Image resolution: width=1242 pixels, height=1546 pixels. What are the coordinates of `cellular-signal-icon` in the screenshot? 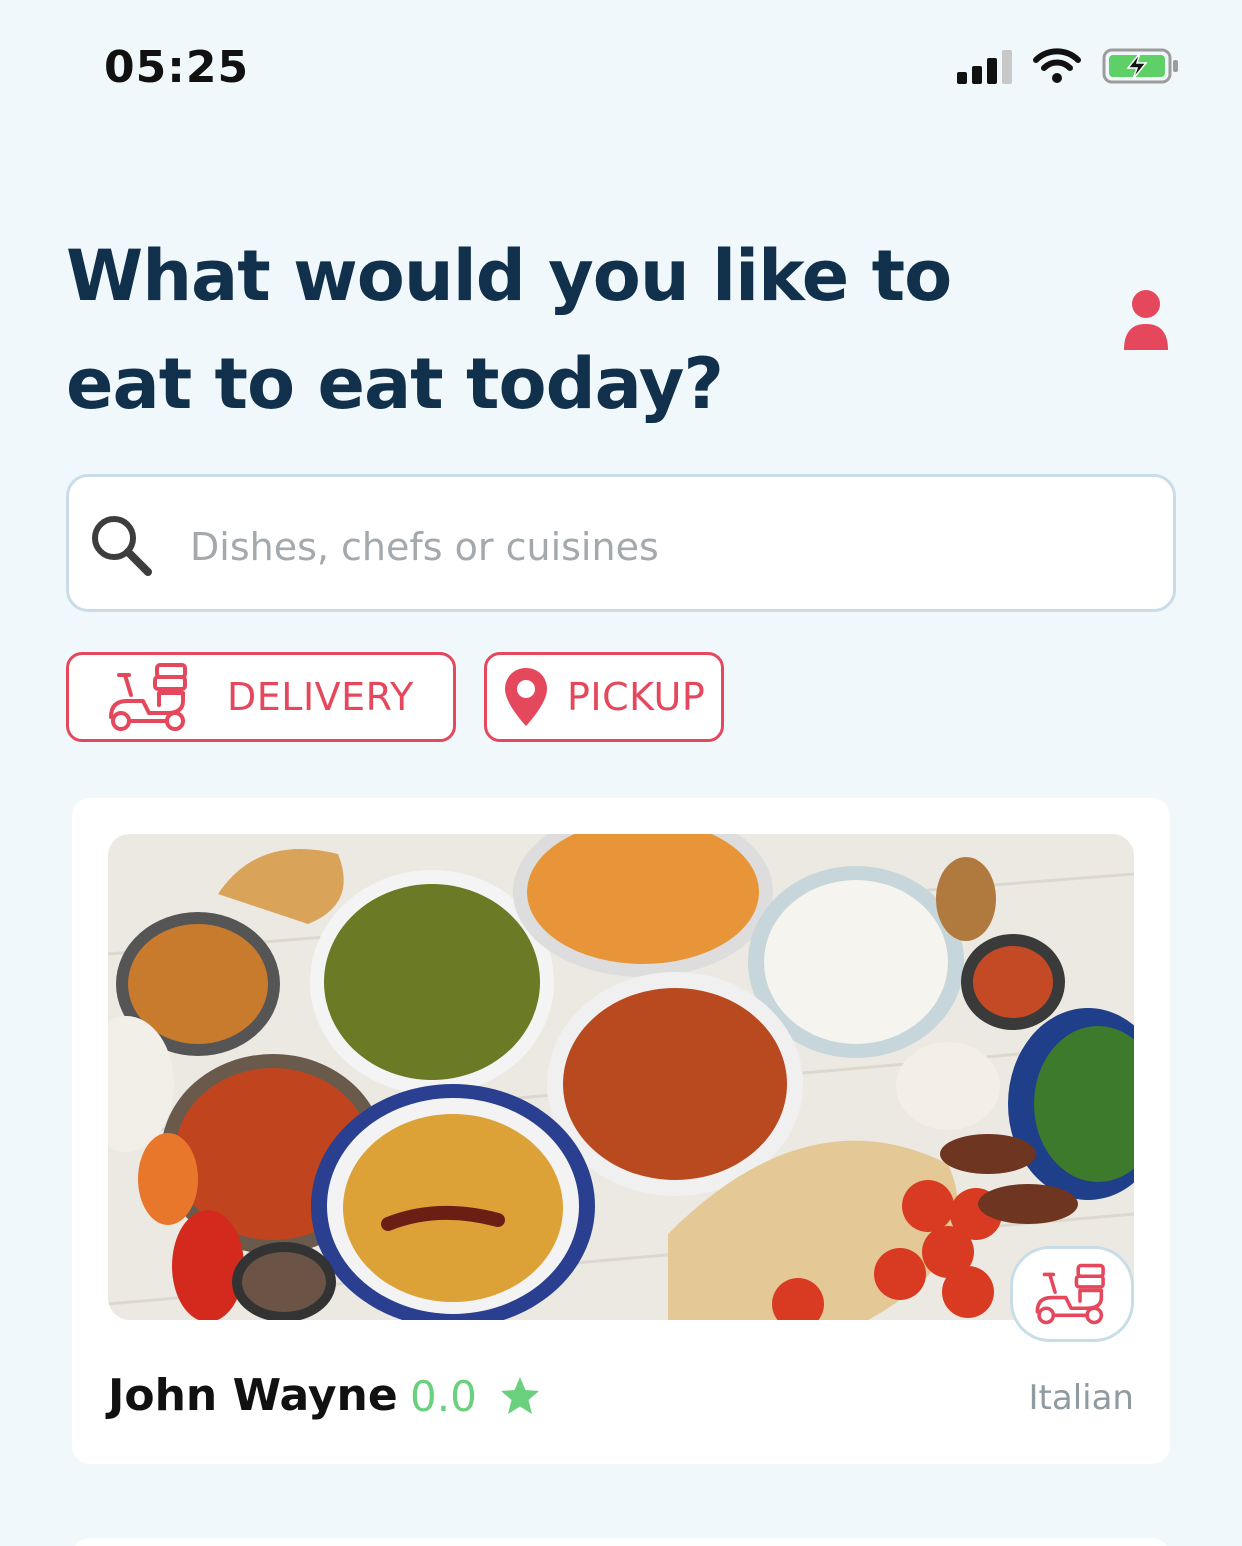 It's located at (984, 66).